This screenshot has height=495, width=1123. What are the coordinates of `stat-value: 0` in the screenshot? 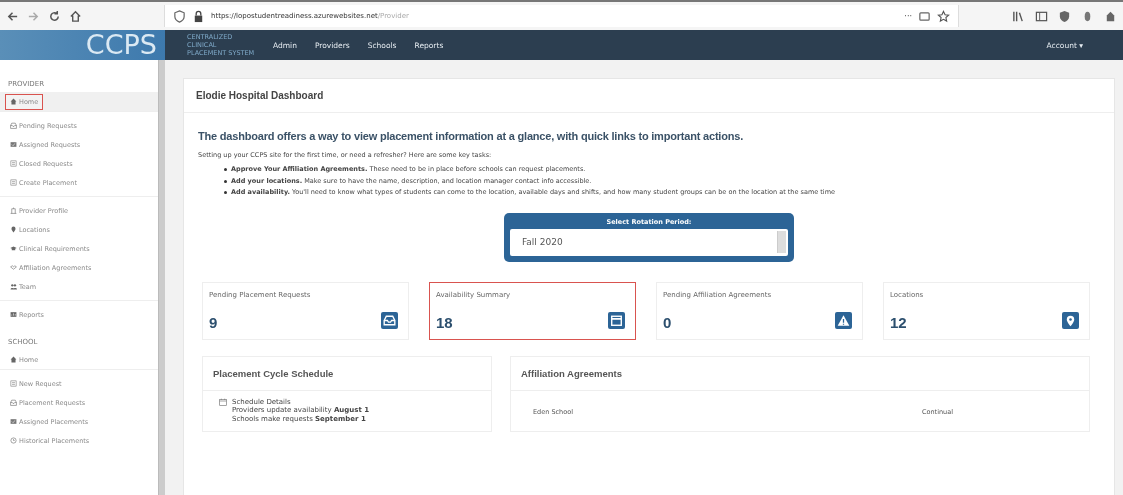 It's located at (668, 322).